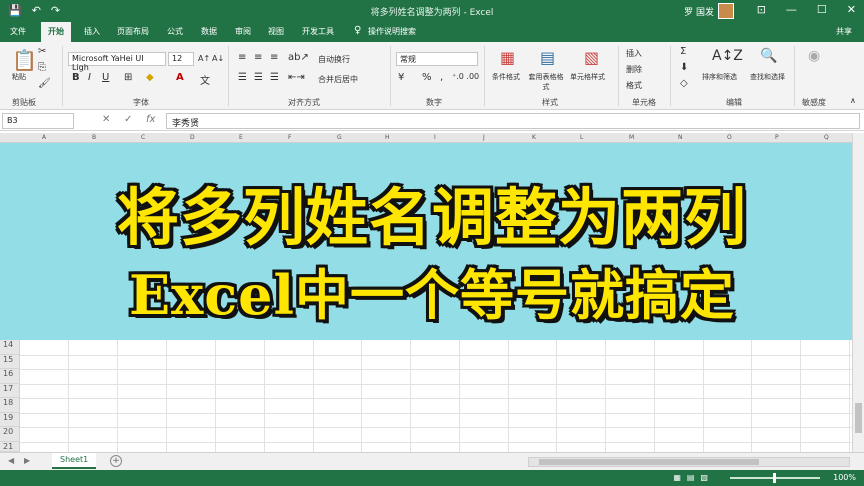  Describe the element at coordinates (218, 58) in the screenshot. I see `shrink-font-button: A↓` at that location.